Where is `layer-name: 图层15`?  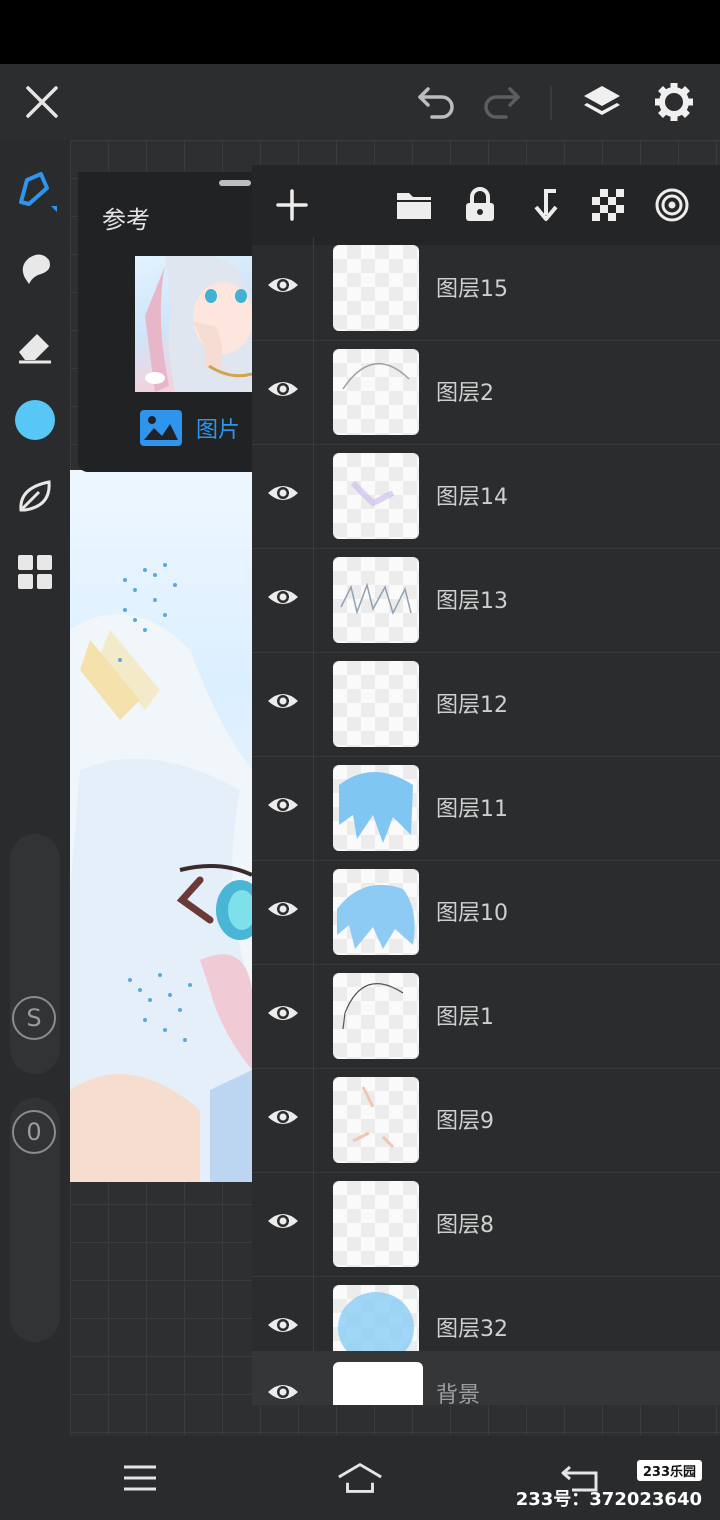 layer-name: 图层15 is located at coordinates (472, 289).